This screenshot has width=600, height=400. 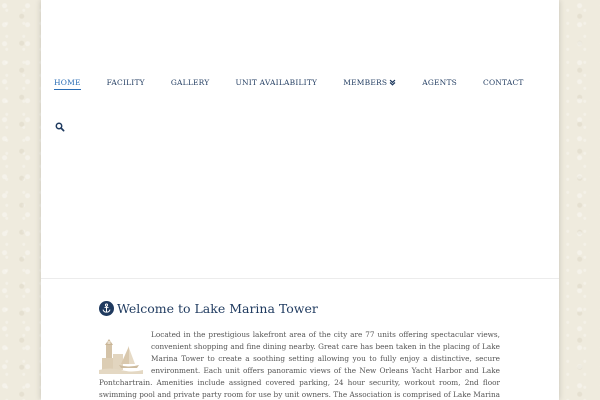 I want to click on nav-item-agents: AGENTS, so click(x=439, y=84).